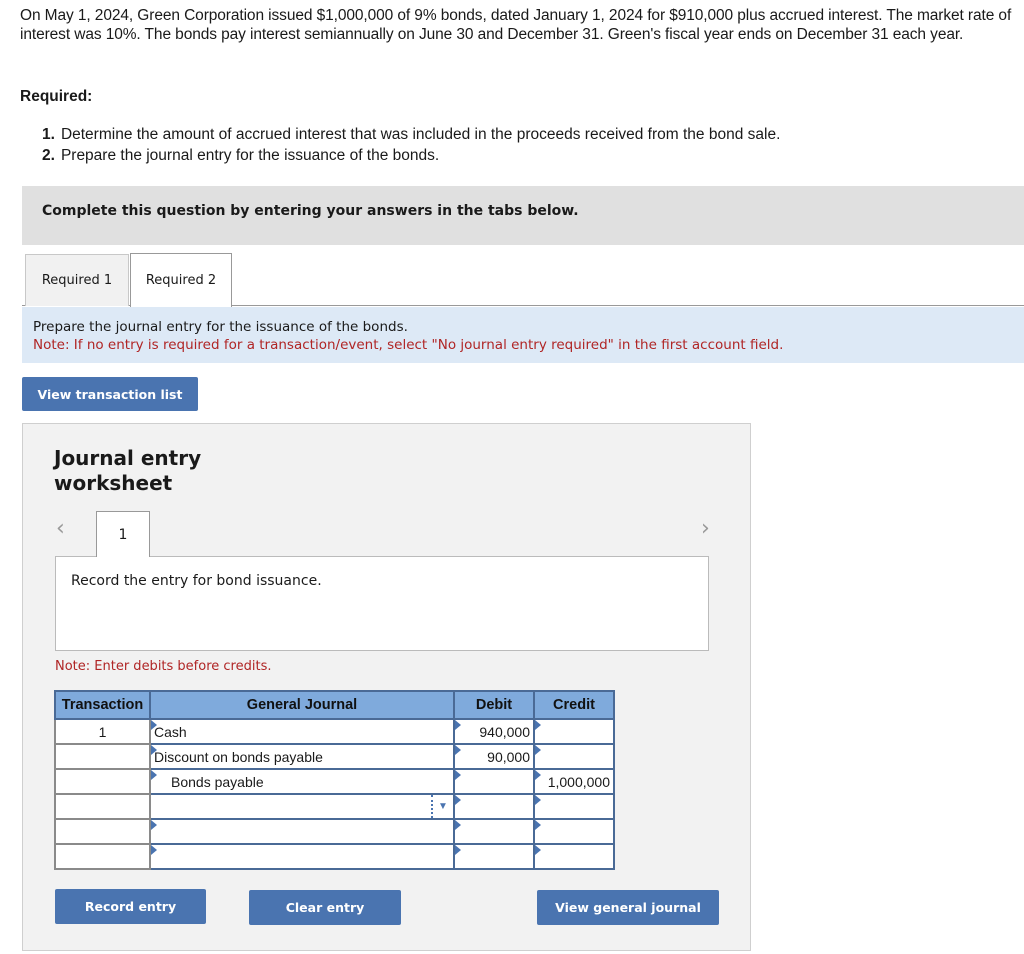 The image size is (1024, 954). Describe the element at coordinates (508, 756) in the screenshot. I see `debit-value: 90,000` at that location.